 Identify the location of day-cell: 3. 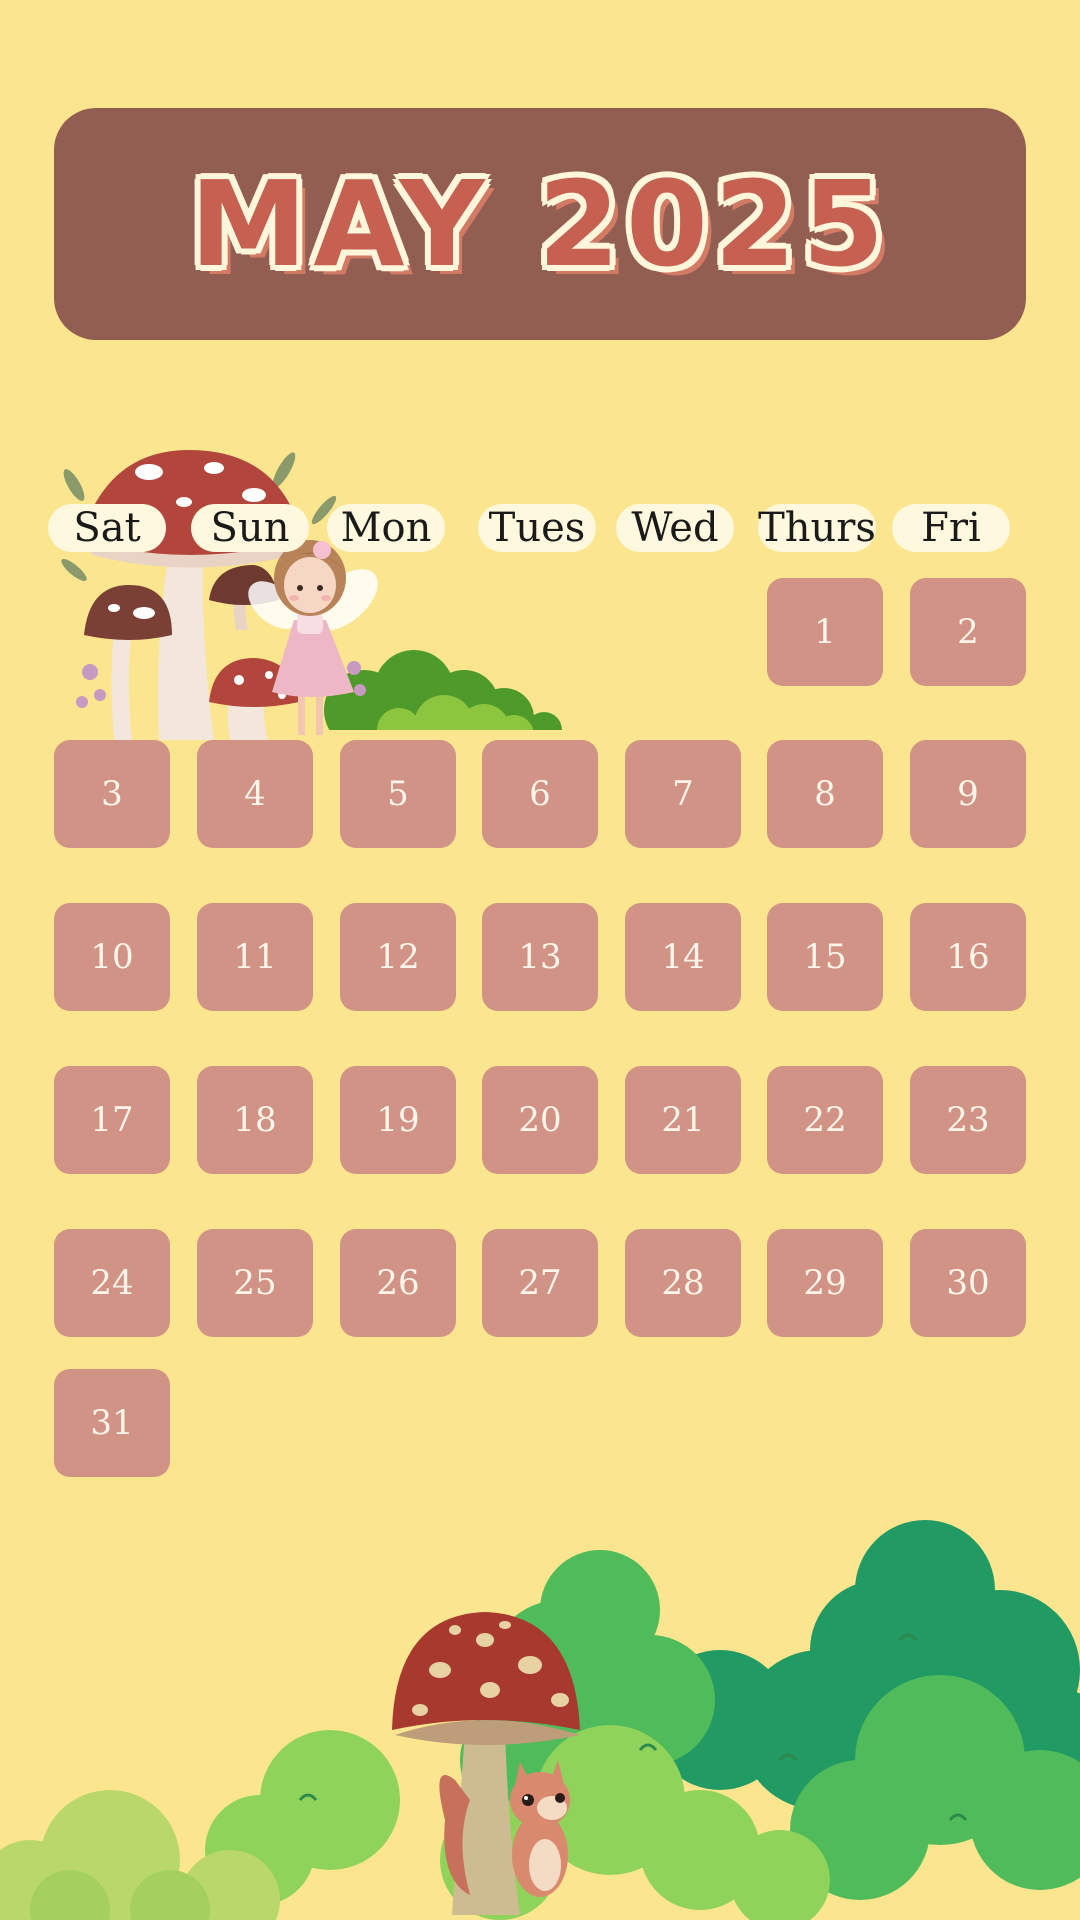
(112, 794).